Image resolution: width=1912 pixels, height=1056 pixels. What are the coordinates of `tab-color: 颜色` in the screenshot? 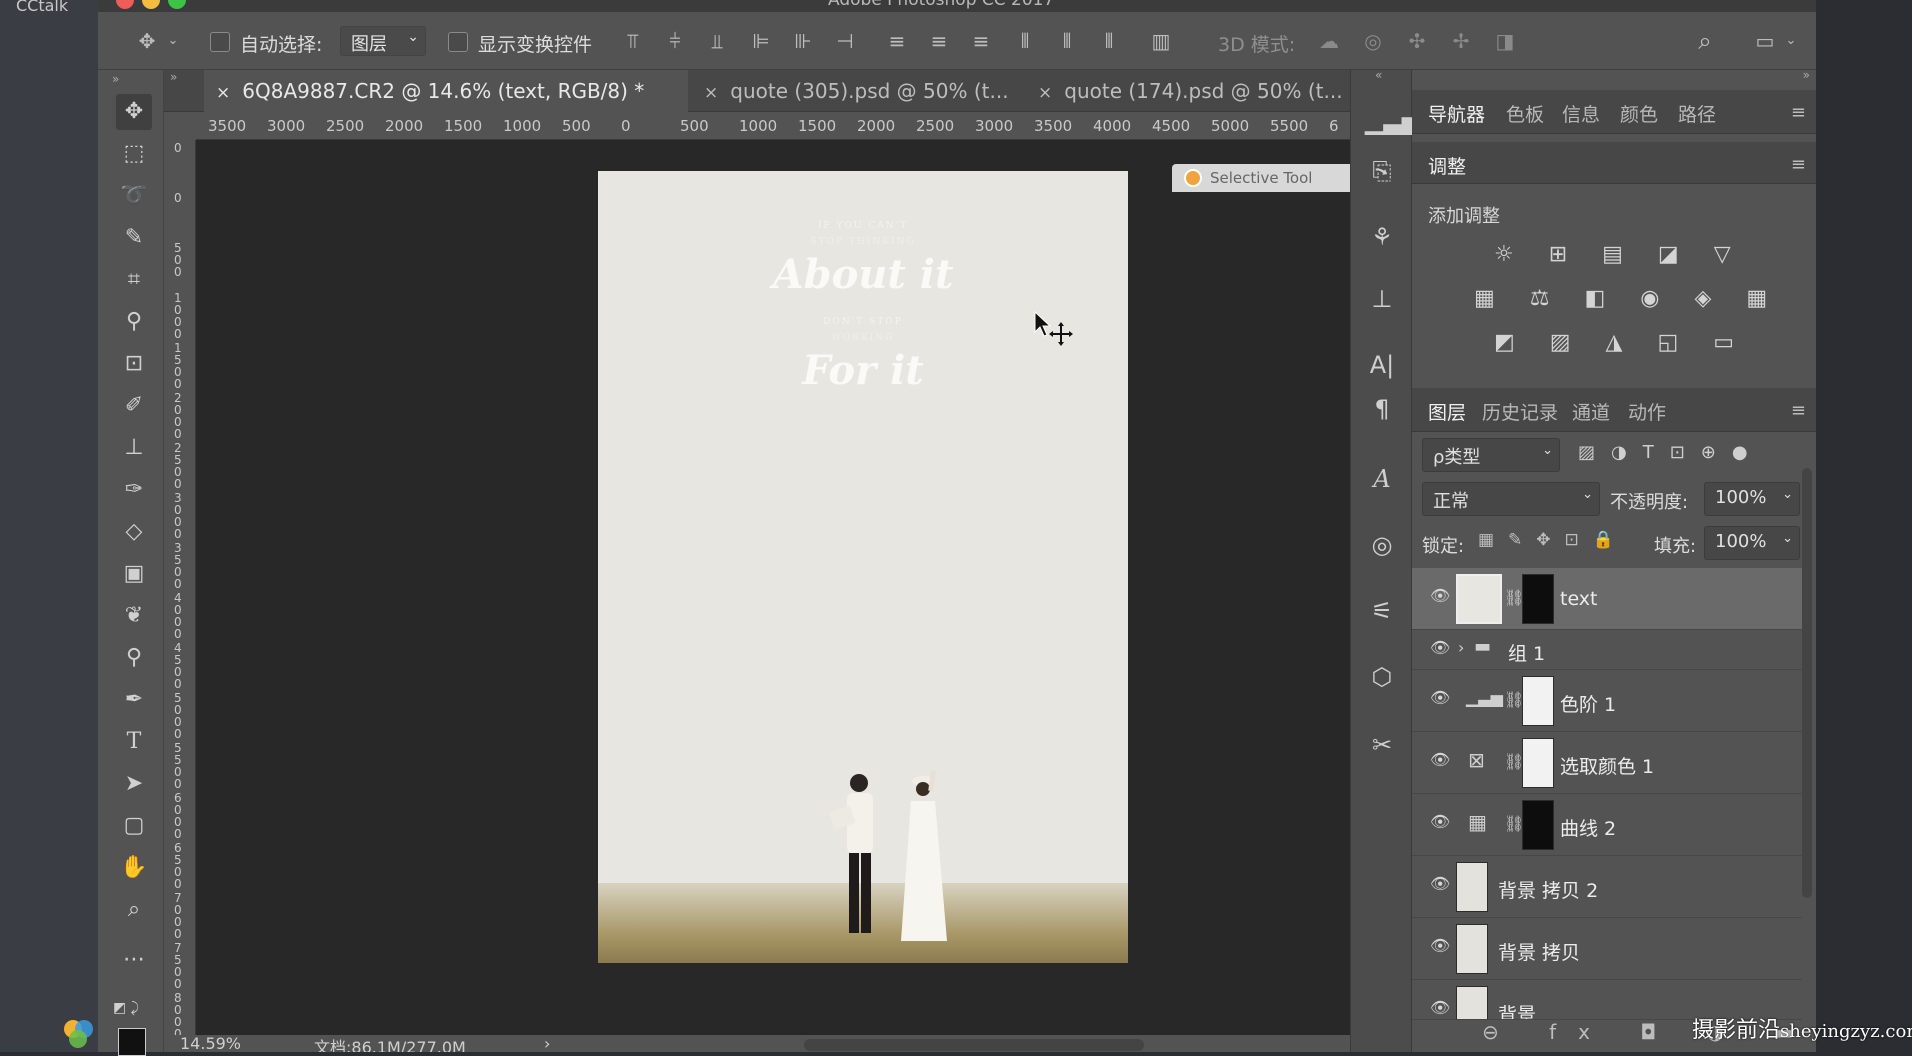 It's located at (1639, 113).